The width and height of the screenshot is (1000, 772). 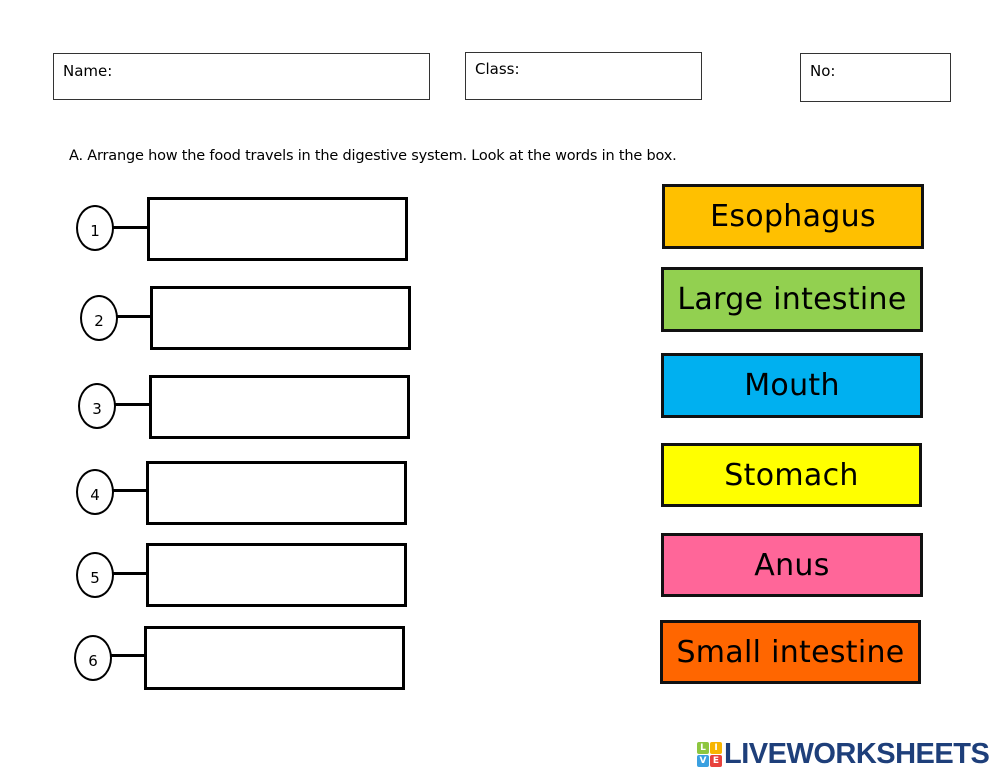 What do you see at coordinates (792, 299) in the screenshot?
I see `word-tile-large-intestine: Large intestine` at bounding box center [792, 299].